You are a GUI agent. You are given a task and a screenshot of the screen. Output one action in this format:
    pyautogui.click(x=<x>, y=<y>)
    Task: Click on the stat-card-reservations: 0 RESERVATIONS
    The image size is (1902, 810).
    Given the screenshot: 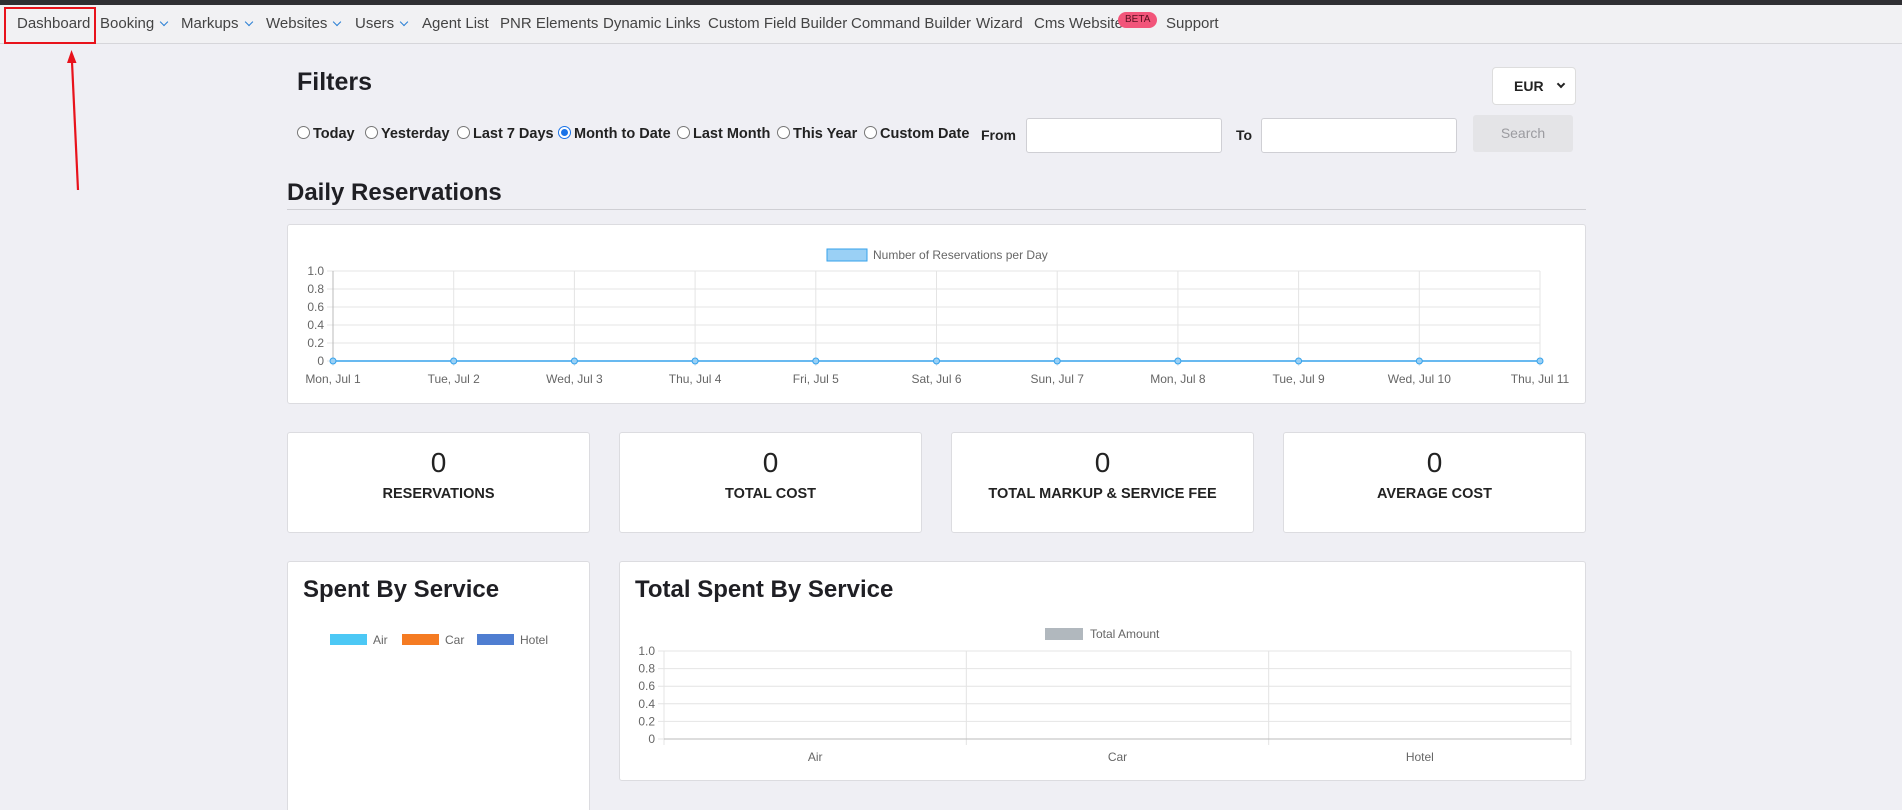 What is the action you would take?
    pyautogui.click(x=438, y=482)
    